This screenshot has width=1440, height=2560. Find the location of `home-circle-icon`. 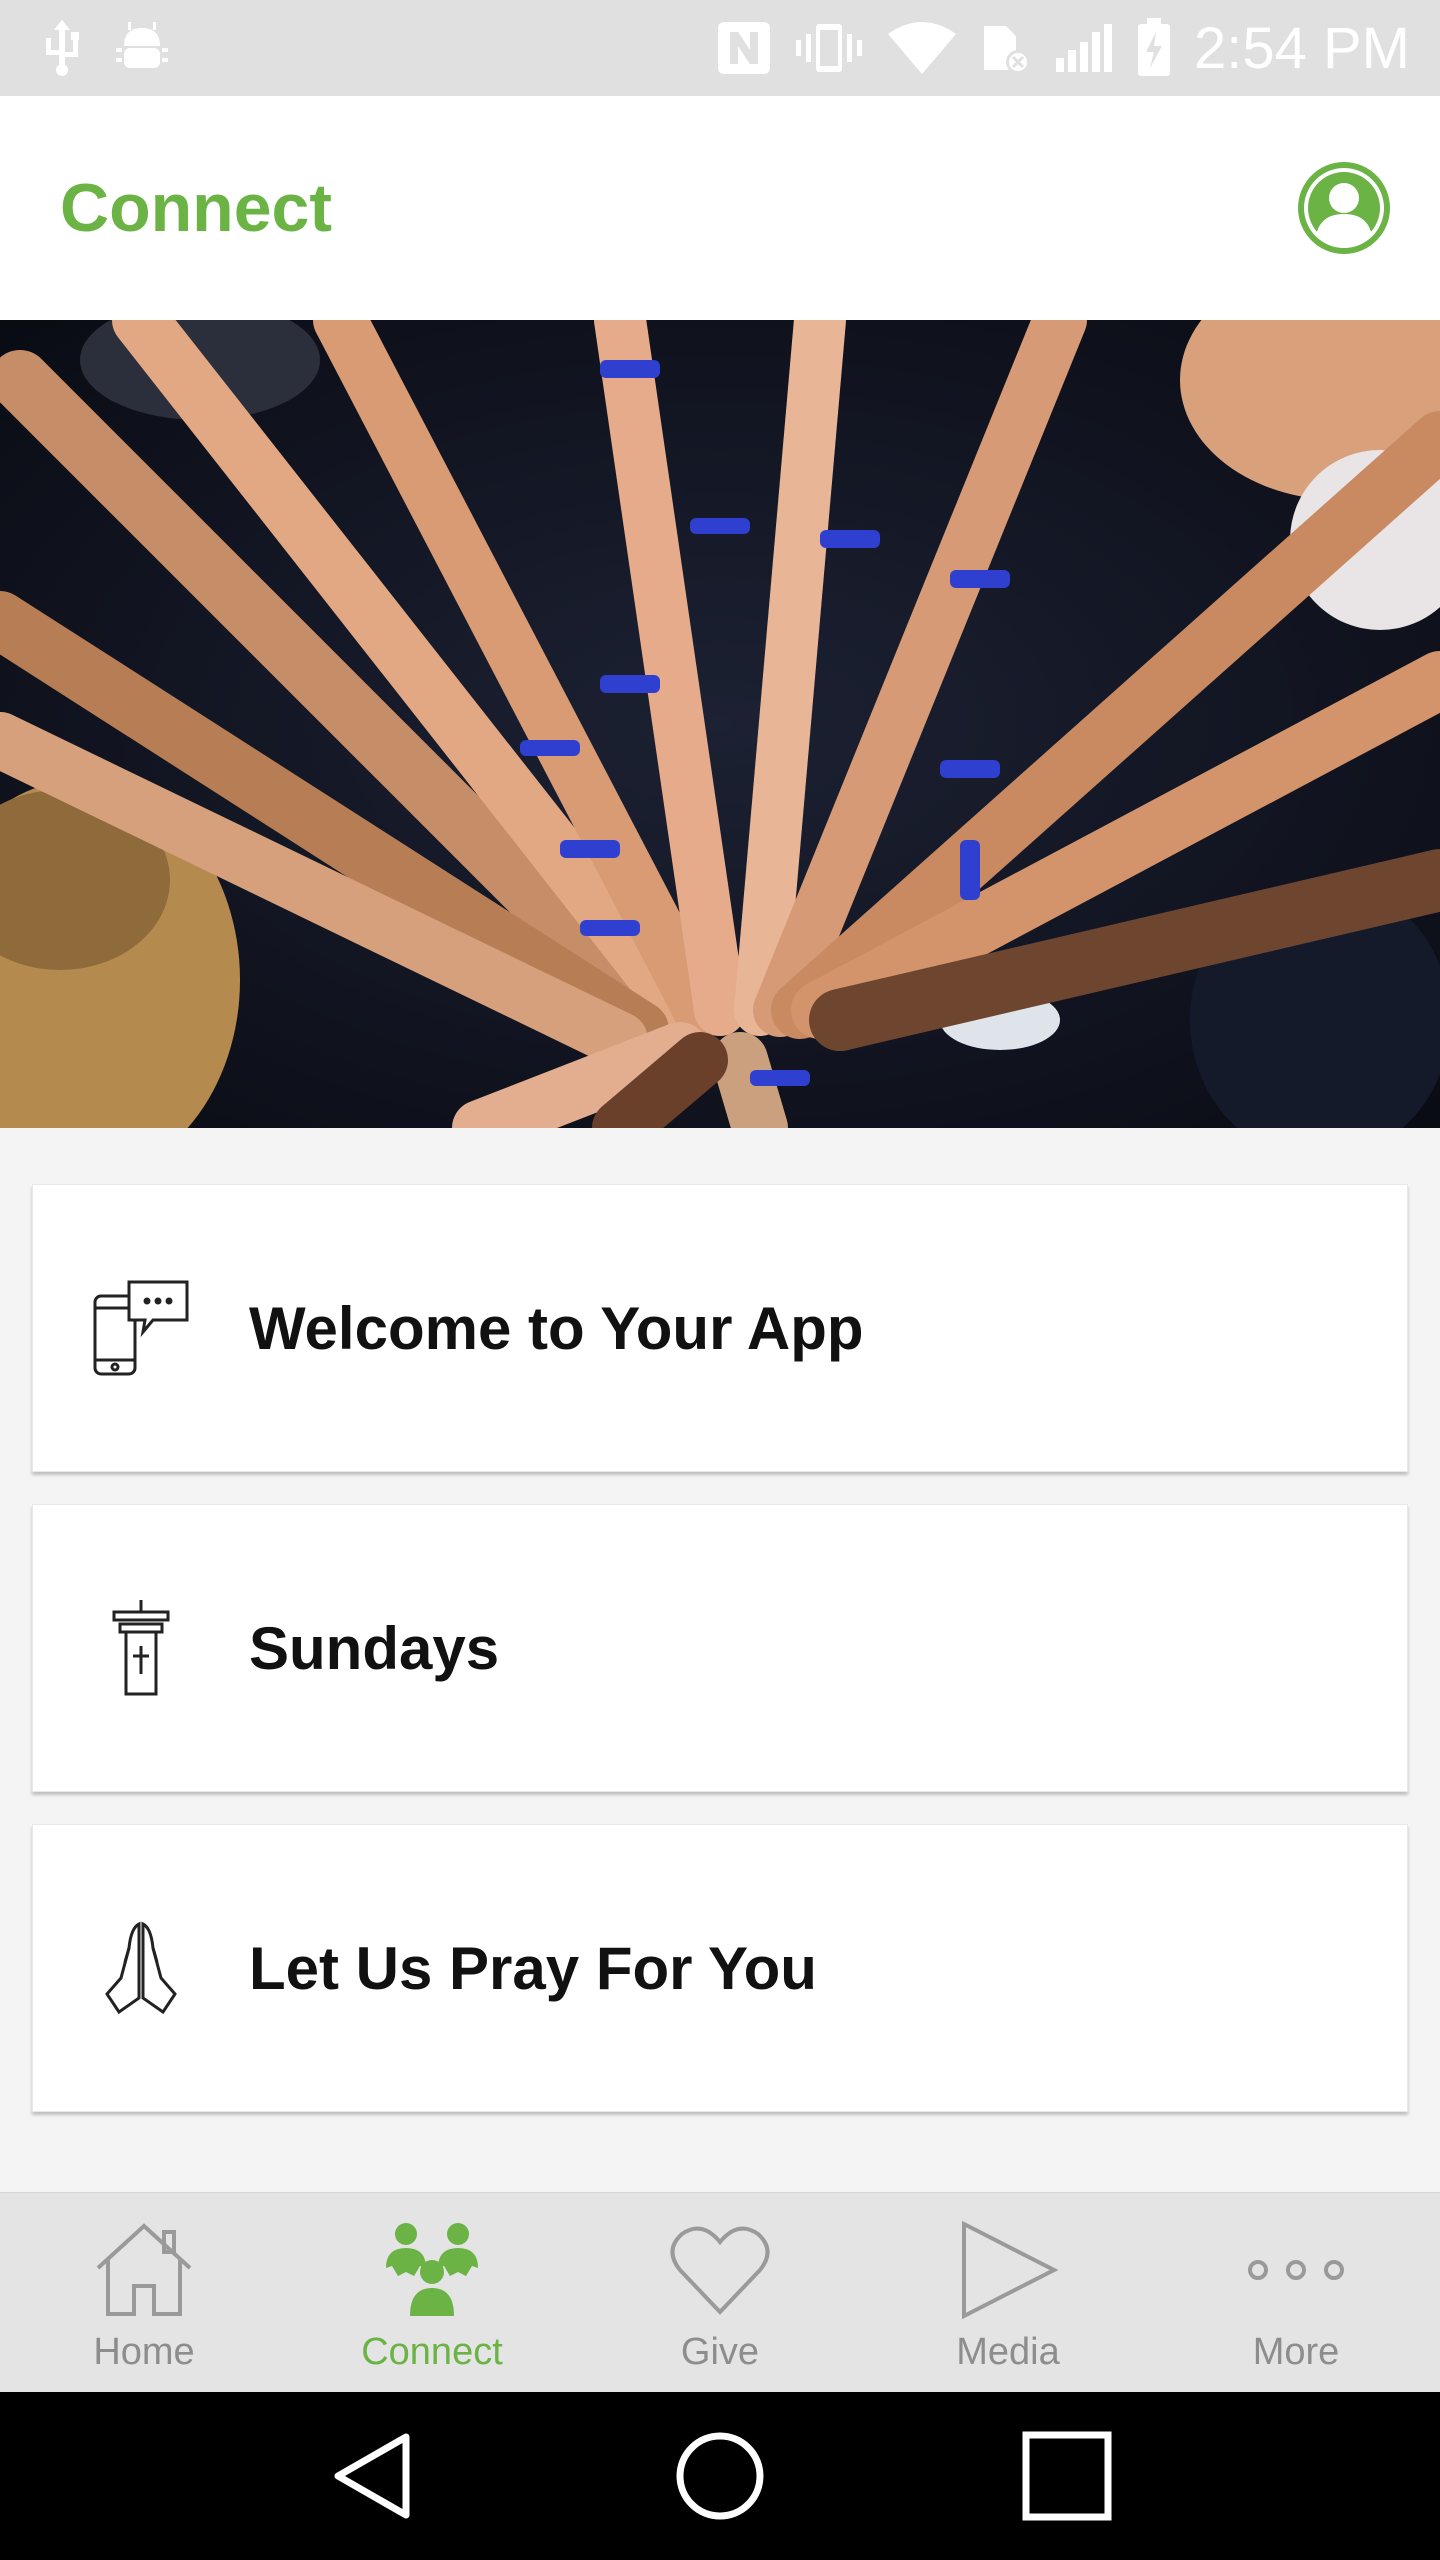

home-circle-icon is located at coordinates (720, 2476).